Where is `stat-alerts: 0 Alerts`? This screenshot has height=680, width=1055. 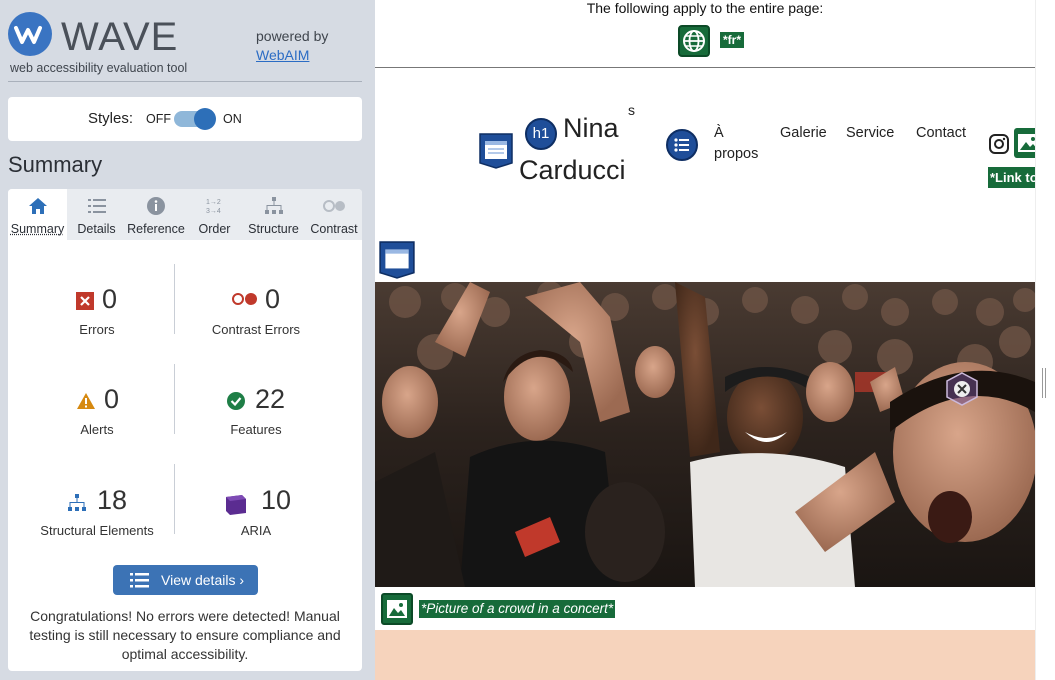 stat-alerts: 0 Alerts is located at coordinates (97, 424).